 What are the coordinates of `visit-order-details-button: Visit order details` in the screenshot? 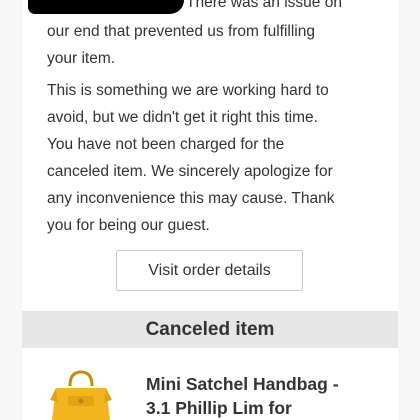 It's located at (209, 270).